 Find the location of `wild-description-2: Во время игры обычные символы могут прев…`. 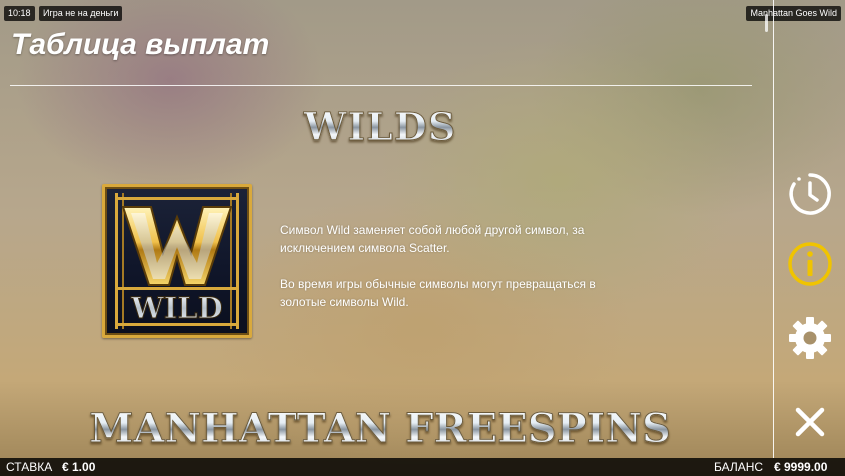

wild-description-2: Во время игры обычные символы могут прев… is located at coordinates (438, 293).